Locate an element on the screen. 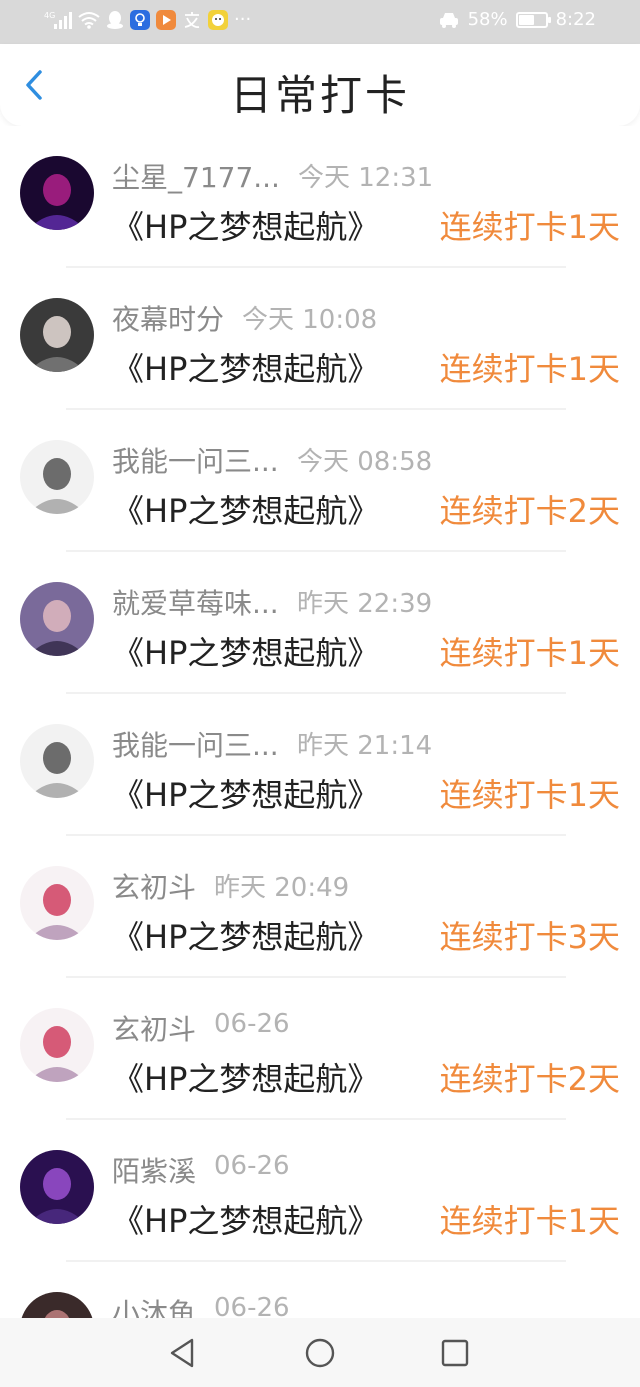 This screenshot has width=640, height=1387. checkin-time: 今天 12:31 is located at coordinates (366, 178).